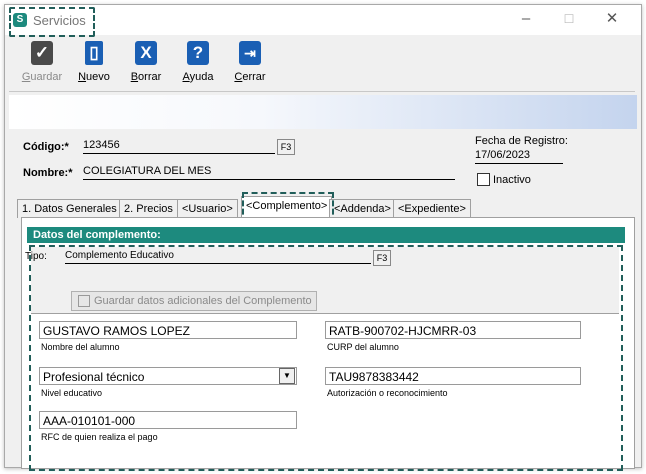  Describe the element at coordinates (254, 77) in the screenshot. I see `cerrar-label: errar` at that location.